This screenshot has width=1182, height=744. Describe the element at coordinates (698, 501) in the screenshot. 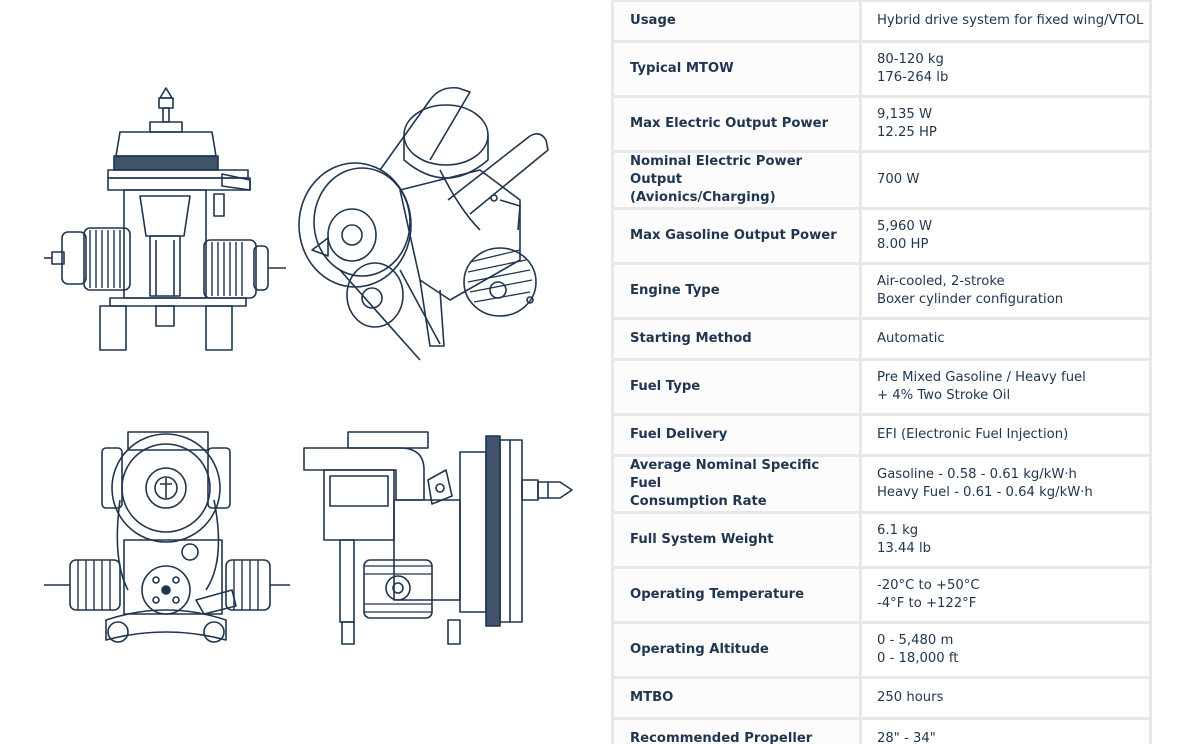

I see `spec-label-line: Consumption Rate` at that location.